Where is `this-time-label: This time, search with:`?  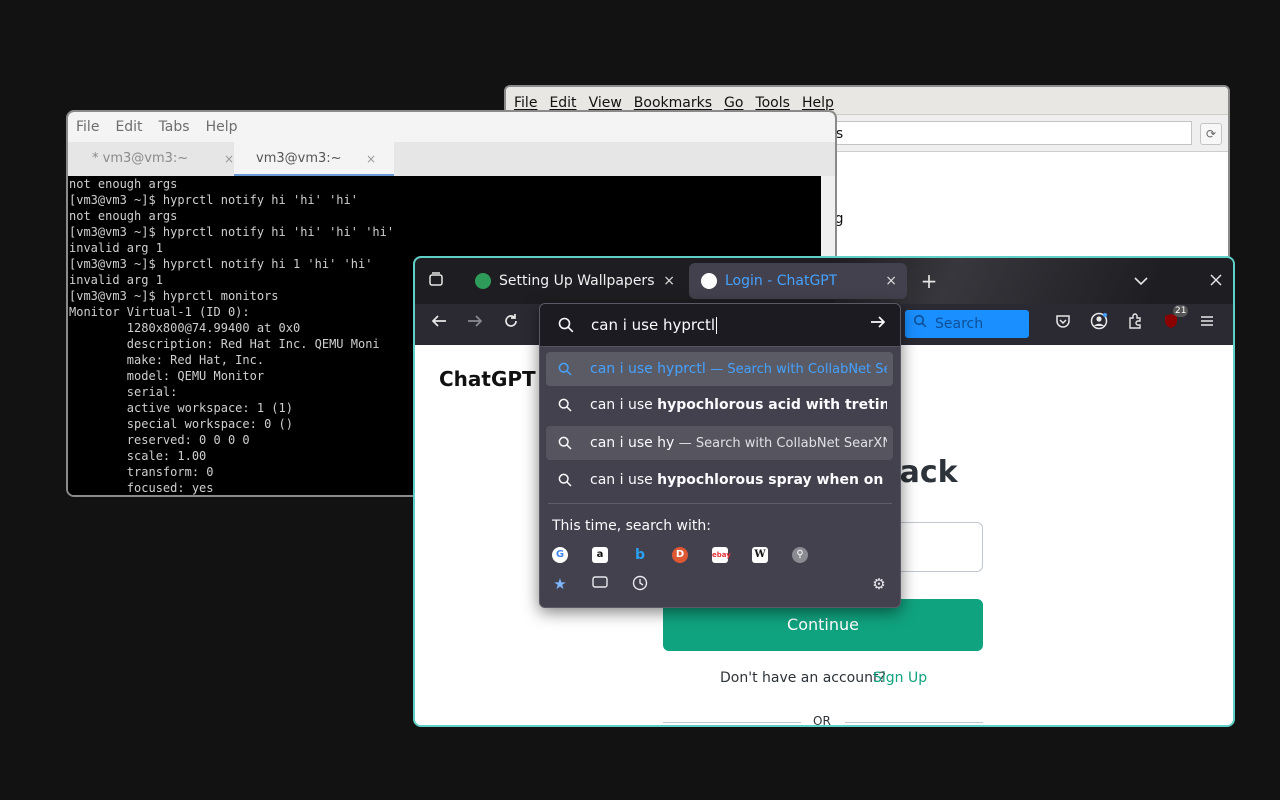
this-time-label: This time, search with: is located at coordinates (631, 526).